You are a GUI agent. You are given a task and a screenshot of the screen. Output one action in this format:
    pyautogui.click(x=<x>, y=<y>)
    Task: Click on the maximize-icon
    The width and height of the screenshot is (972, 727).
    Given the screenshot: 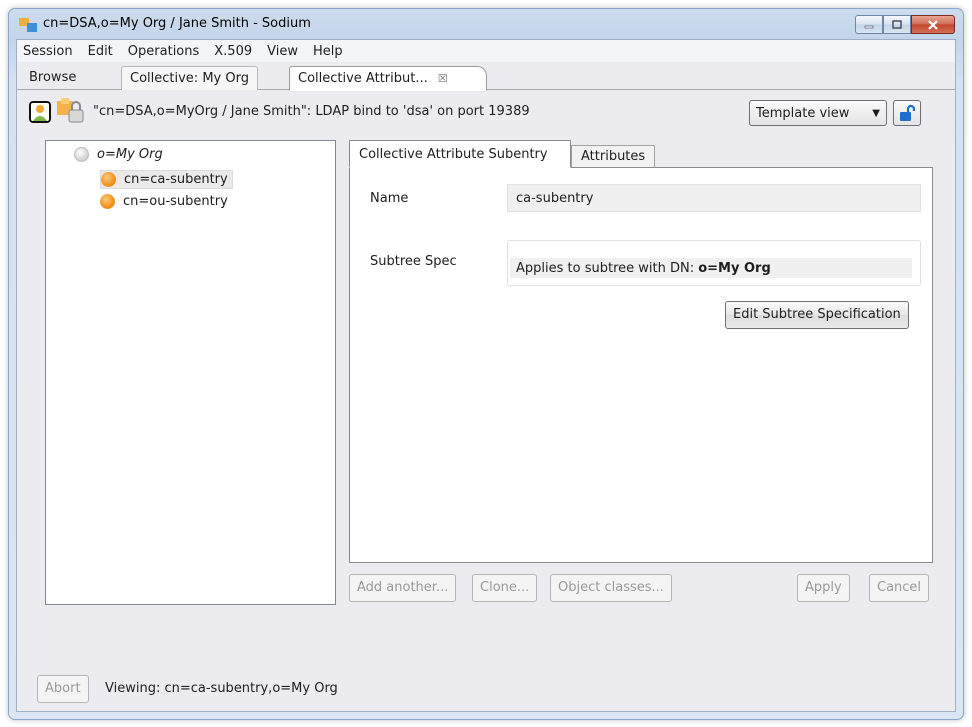 What is the action you would take?
    pyautogui.click(x=897, y=24)
    